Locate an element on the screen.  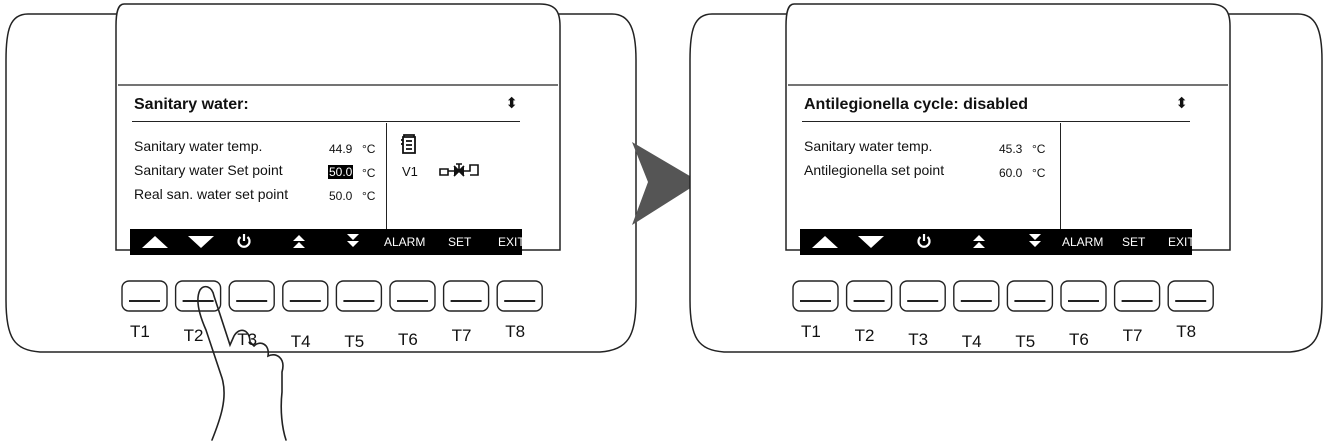
left-button-t4 is located at coordinates (305, 296).